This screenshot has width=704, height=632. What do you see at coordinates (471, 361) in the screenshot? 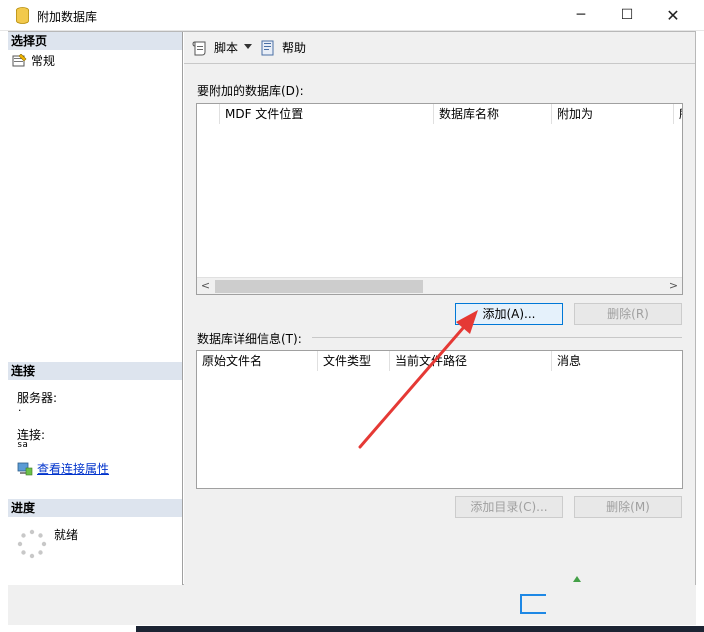
I see `column-current-file-path: 当前文件路径` at bounding box center [471, 361].